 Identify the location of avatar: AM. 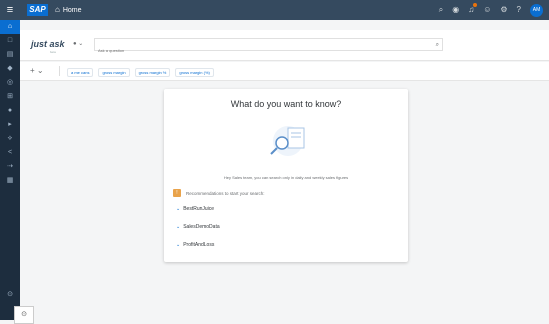
(536, 10).